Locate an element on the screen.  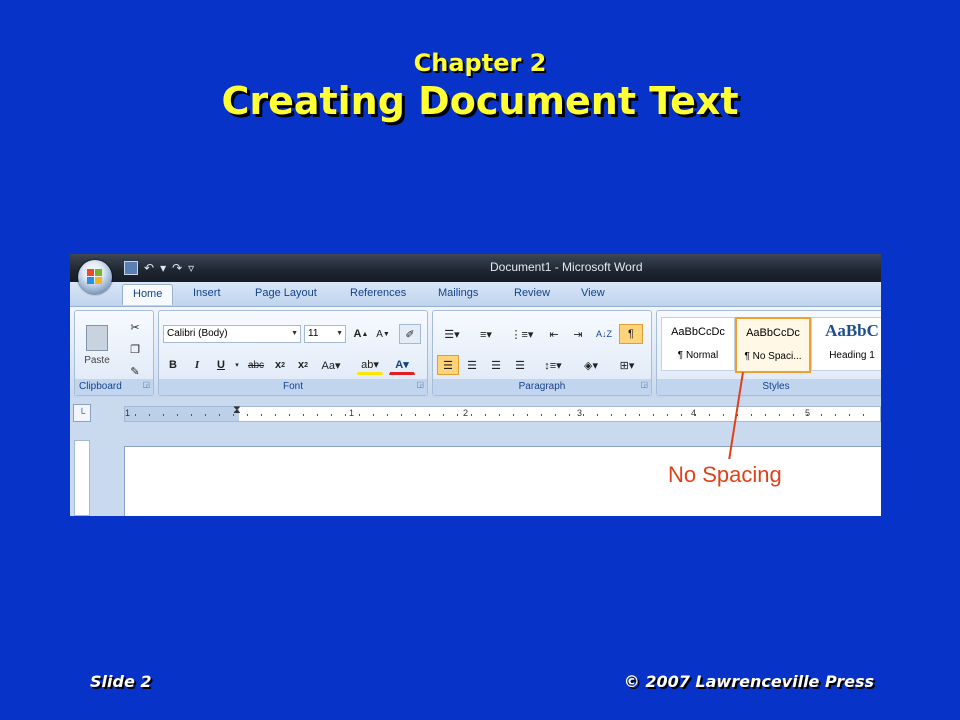
vertical-ruler is located at coordinates (82, 478).